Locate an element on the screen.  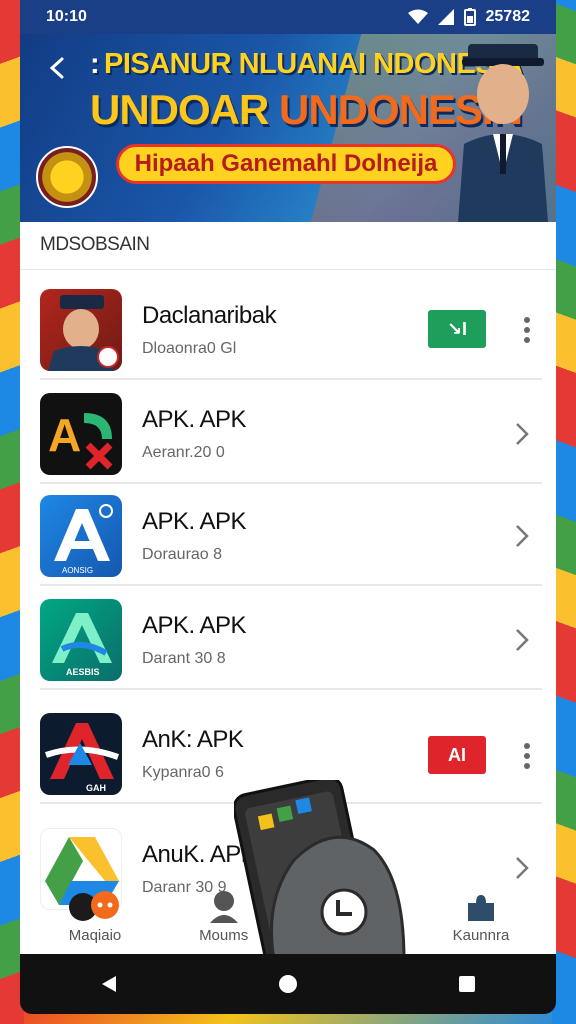
list-item: AONSIG APK. APK Doraurao 8 is located at coordinates (291, 537).